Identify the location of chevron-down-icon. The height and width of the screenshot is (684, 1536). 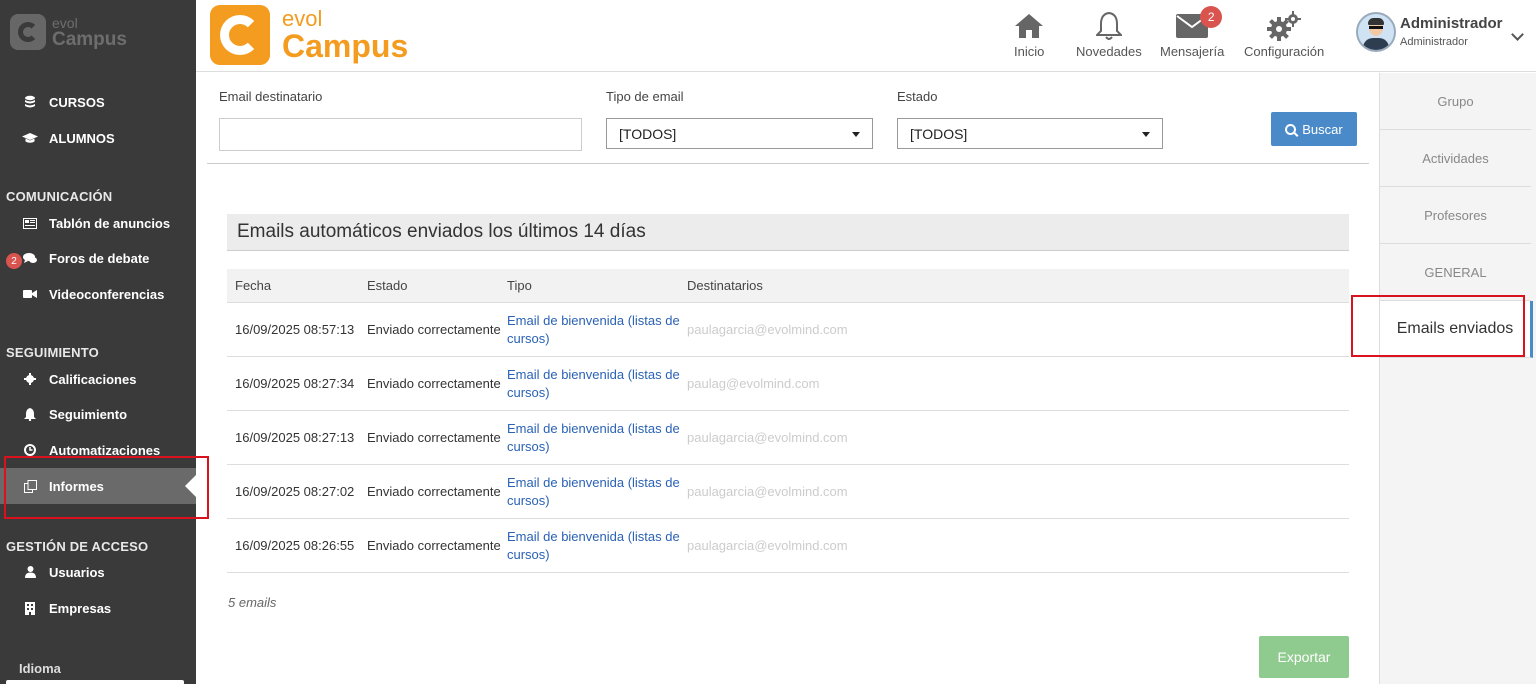
(1517, 34).